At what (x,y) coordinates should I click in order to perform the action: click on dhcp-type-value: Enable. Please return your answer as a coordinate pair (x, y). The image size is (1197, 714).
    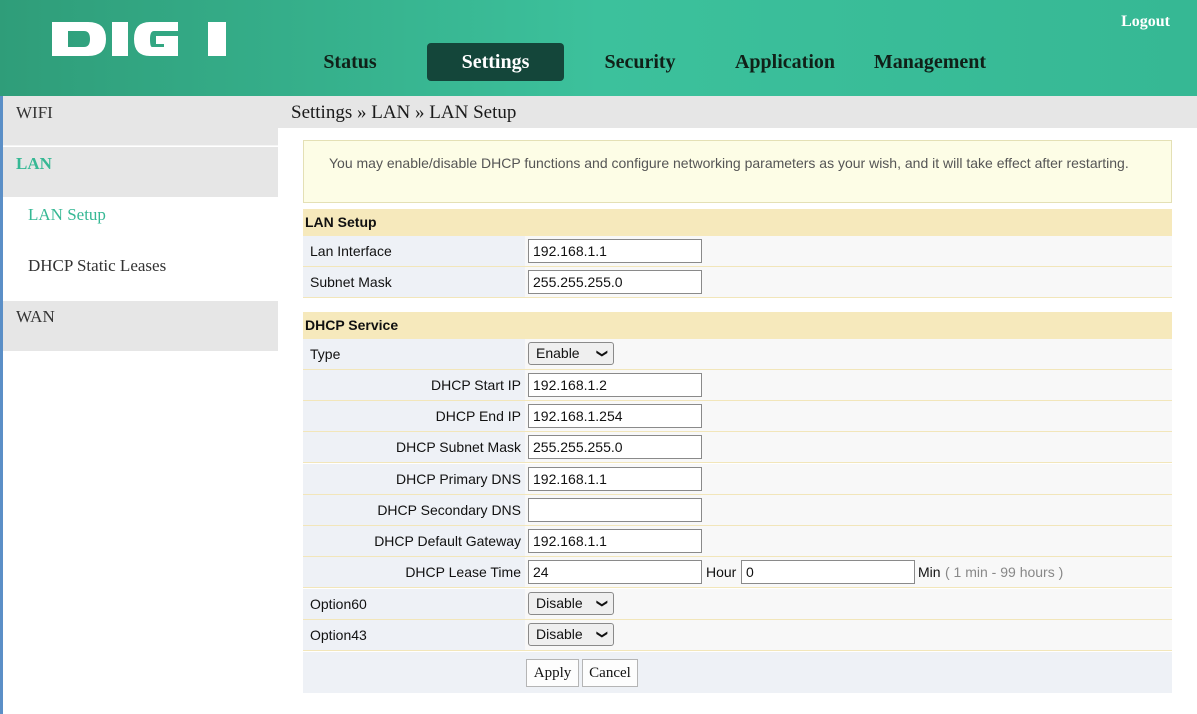
    Looking at the image, I should click on (558, 353).